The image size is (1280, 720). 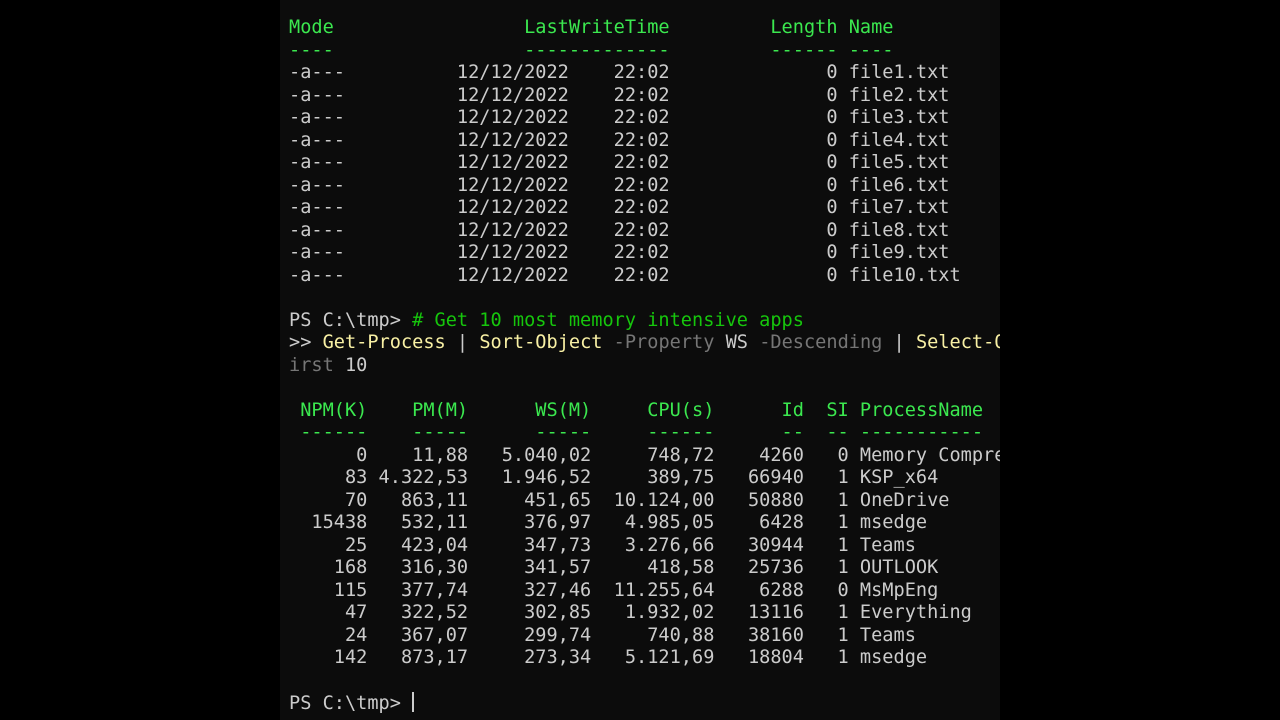 I want to click on file-row: -a--- 12/12/2022 22:02 0 file10.txt, so click(x=625, y=275).